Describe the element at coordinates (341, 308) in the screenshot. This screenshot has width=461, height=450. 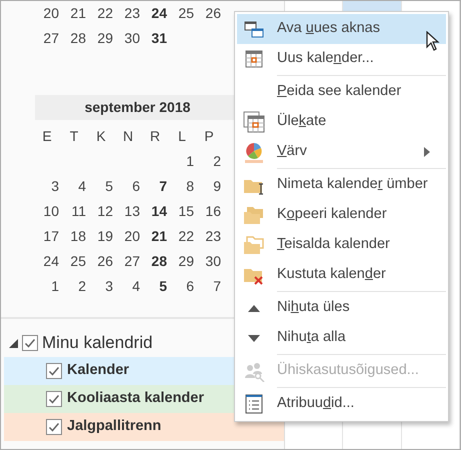
I see `menu-item: Nihuta üles` at that location.